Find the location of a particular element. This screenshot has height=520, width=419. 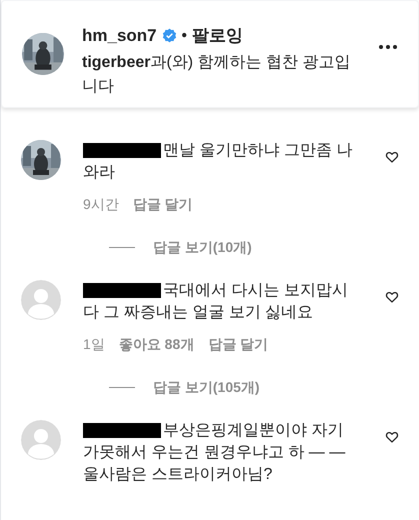

following-button: 팔로잉 is located at coordinates (217, 35).